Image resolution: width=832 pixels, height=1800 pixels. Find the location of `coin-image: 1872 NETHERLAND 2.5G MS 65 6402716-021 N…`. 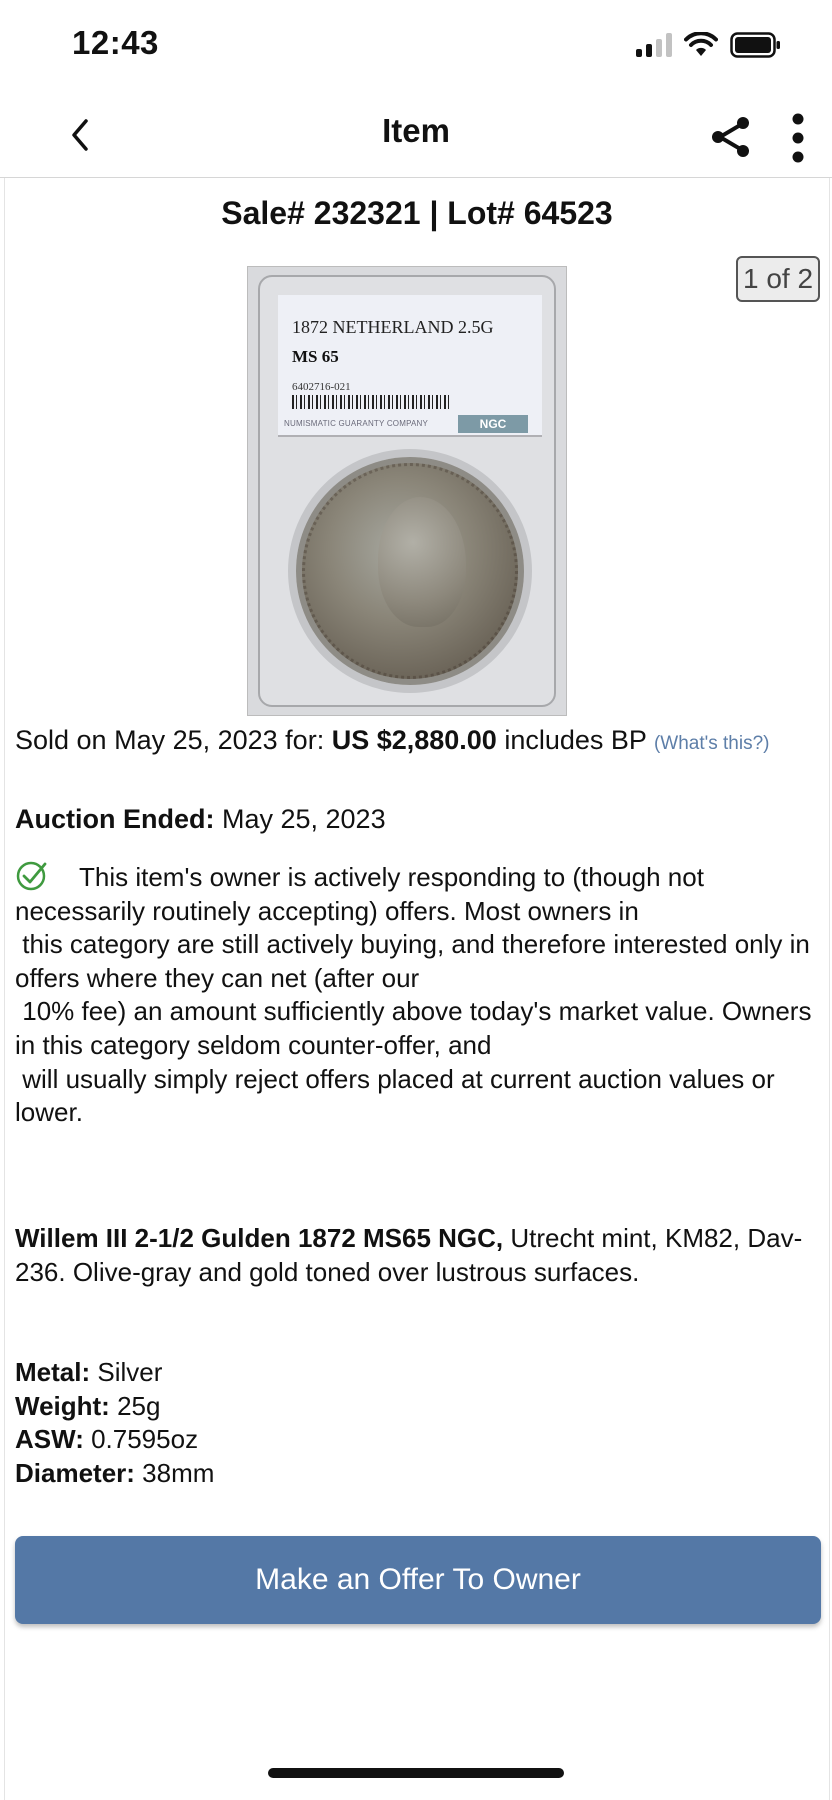

coin-image: 1872 NETHERLAND 2.5G MS 65 6402716-021 N… is located at coordinates (407, 491).